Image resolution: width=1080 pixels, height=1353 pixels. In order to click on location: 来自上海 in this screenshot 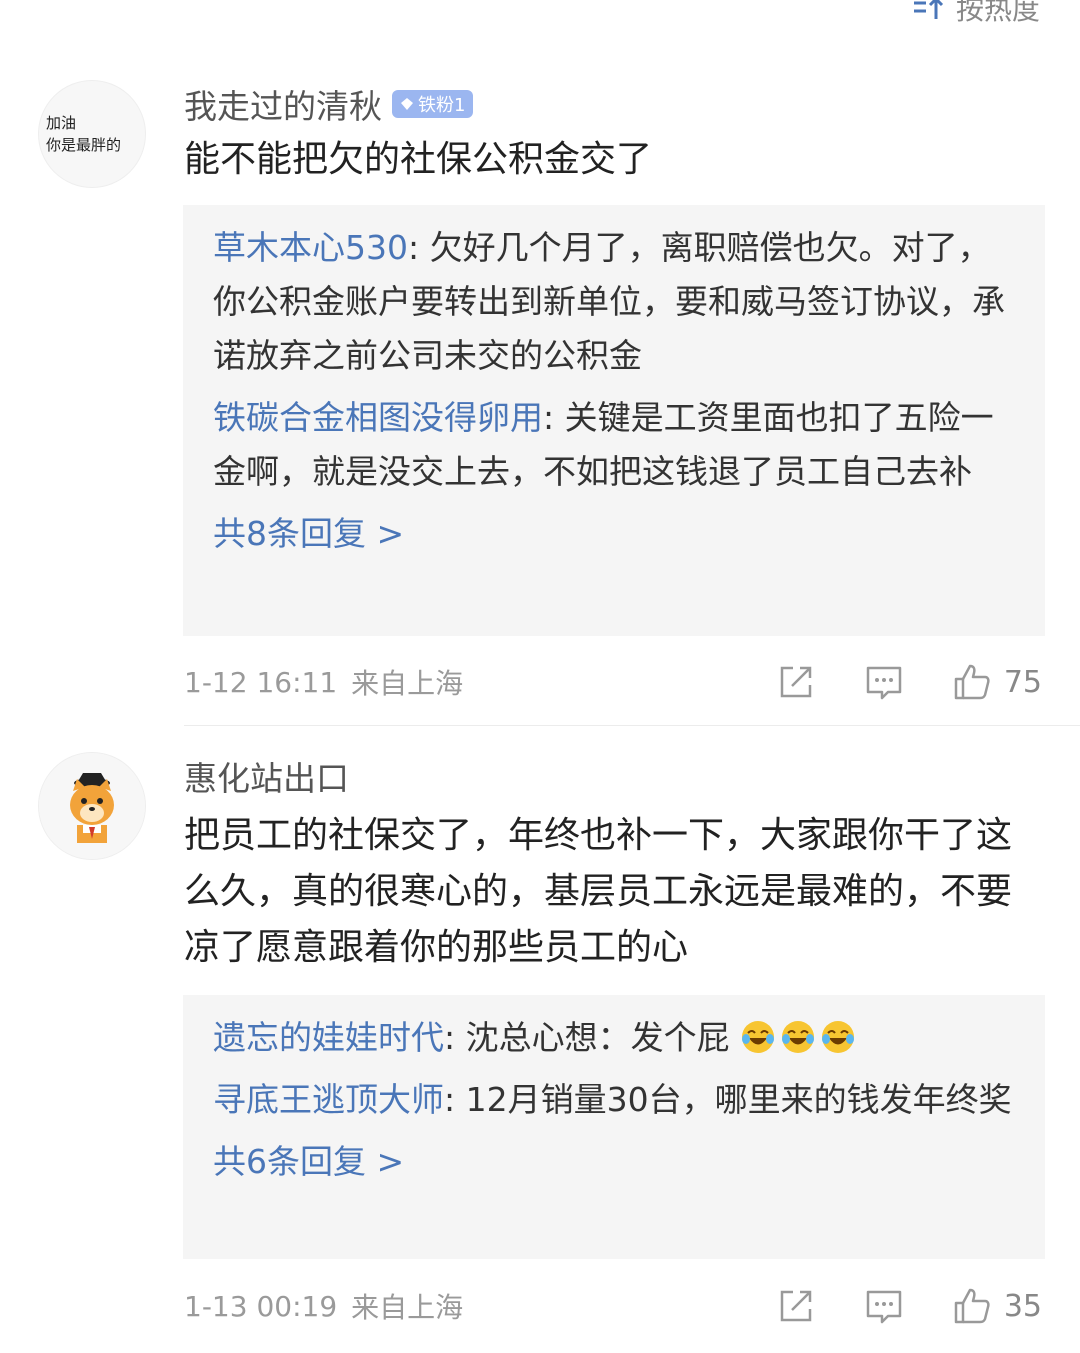, I will do `click(407, 1307)`.